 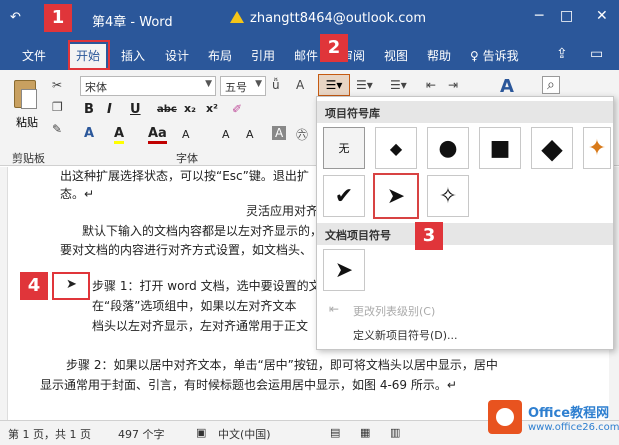 I want to click on step-badge-2: 2, so click(x=334, y=48).